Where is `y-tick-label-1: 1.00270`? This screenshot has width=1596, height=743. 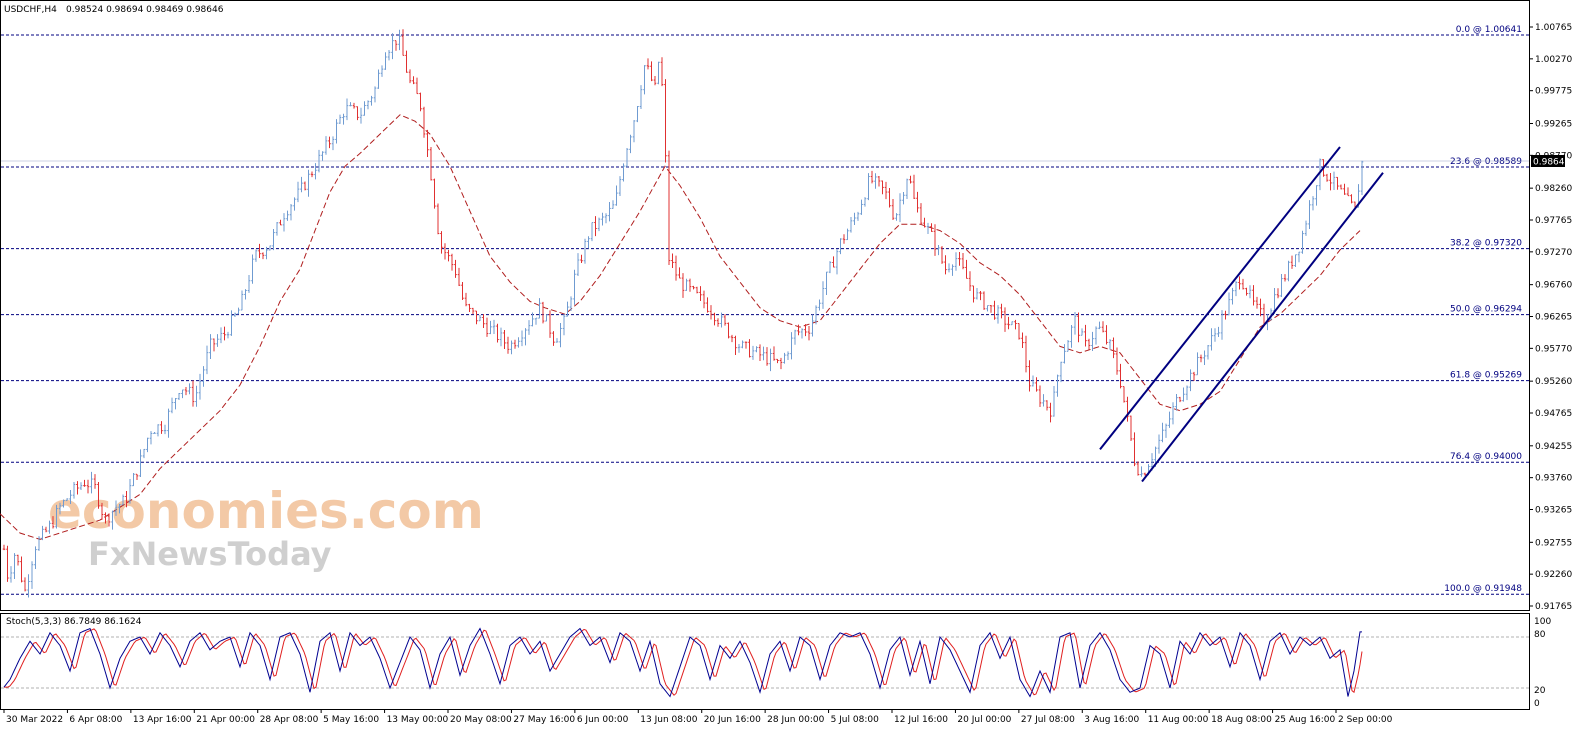
y-tick-label-1: 1.00270 is located at coordinates (1553, 60).